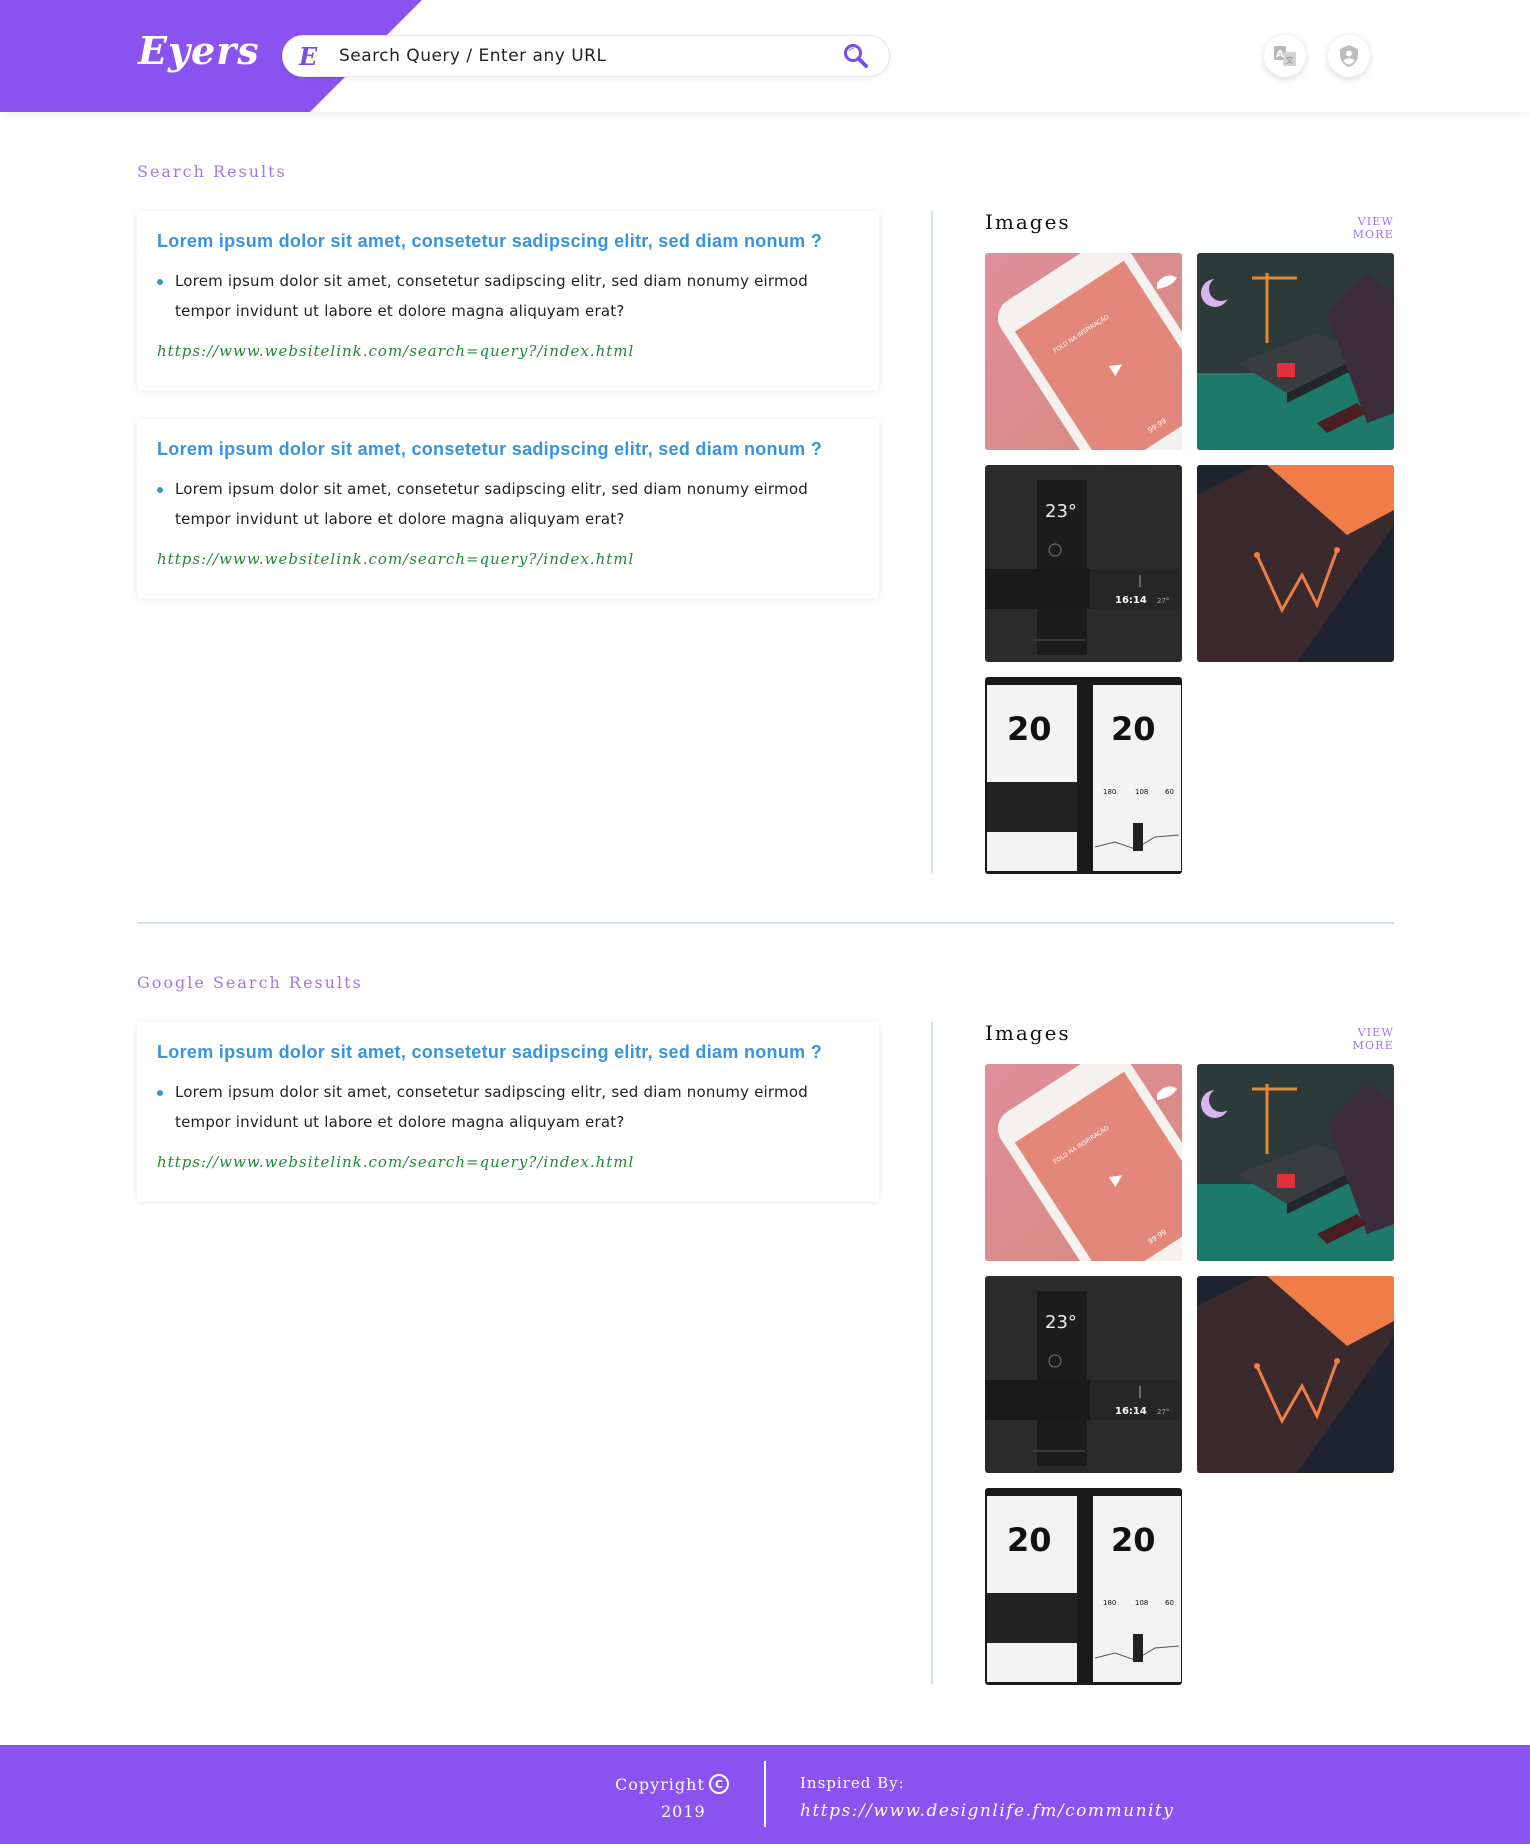 This screenshot has width=1530, height=1844. Describe the element at coordinates (250, 982) in the screenshot. I see `section-title-google-results: Google Search Results` at that location.